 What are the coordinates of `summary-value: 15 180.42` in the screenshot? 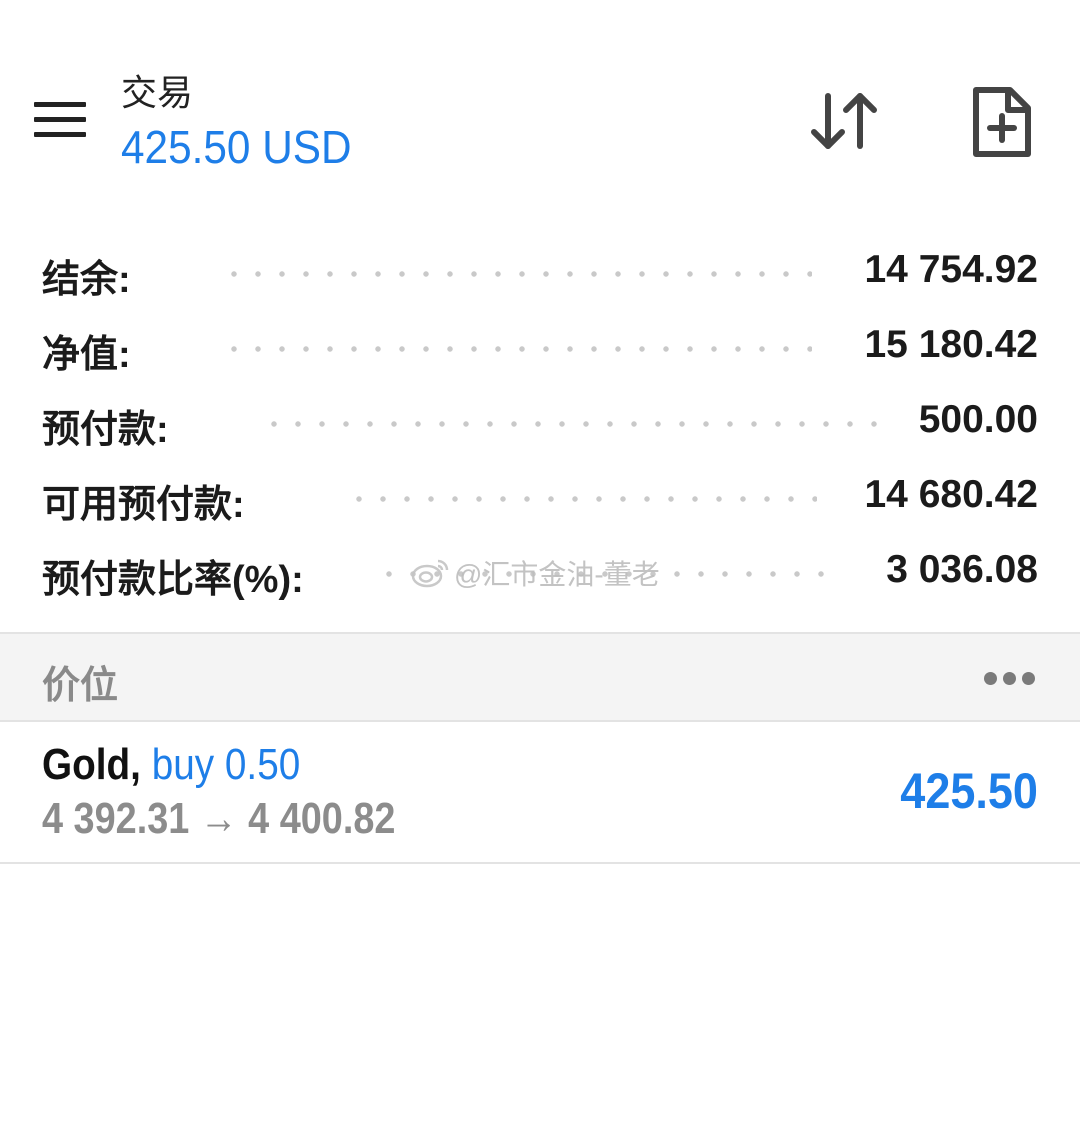 It's located at (951, 344).